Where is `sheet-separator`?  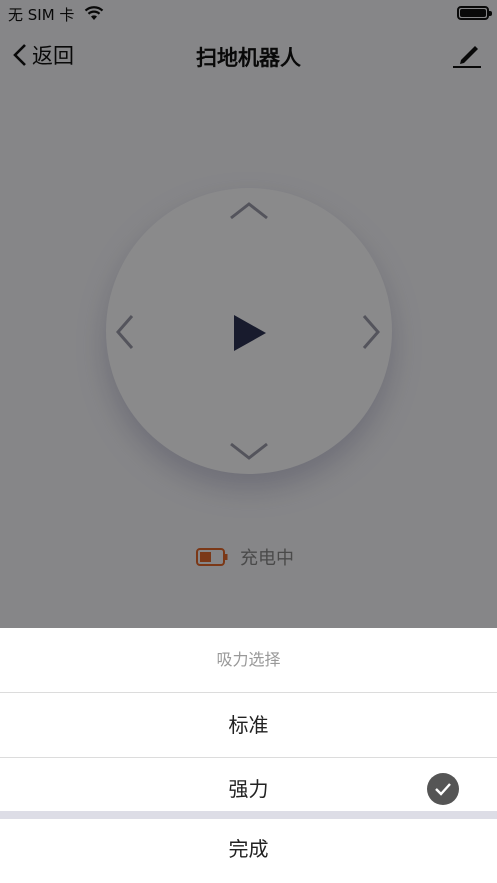 sheet-separator is located at coordinates (248, 815).